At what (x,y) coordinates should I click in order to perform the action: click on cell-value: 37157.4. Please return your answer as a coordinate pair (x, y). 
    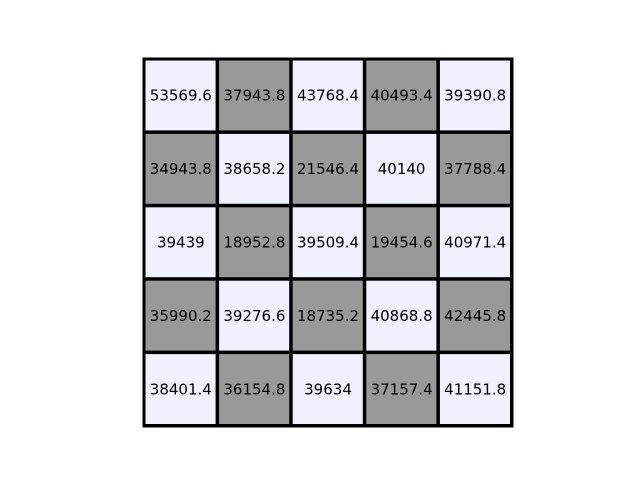
    Looking at the image, I should click on (402, 389).